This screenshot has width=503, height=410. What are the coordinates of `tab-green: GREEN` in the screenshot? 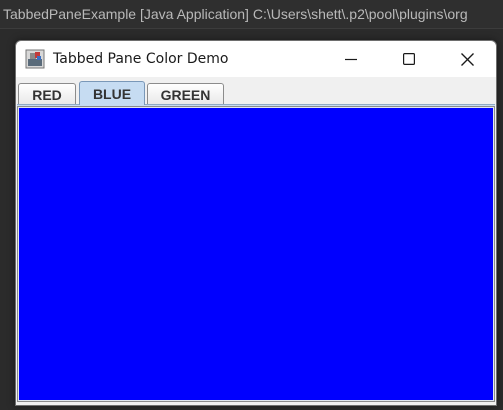 It's located at (185, 94).